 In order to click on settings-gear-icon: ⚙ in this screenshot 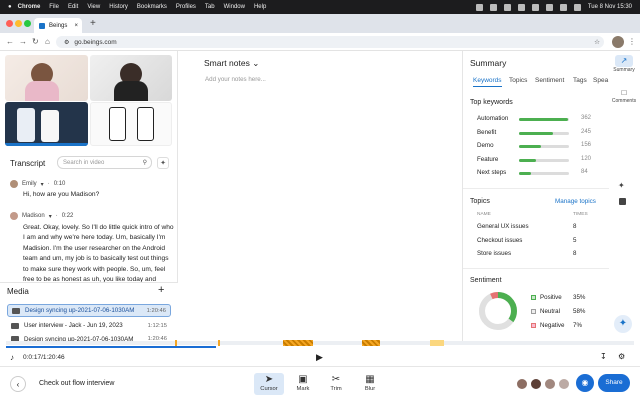, I will do `click(621, 356)`.